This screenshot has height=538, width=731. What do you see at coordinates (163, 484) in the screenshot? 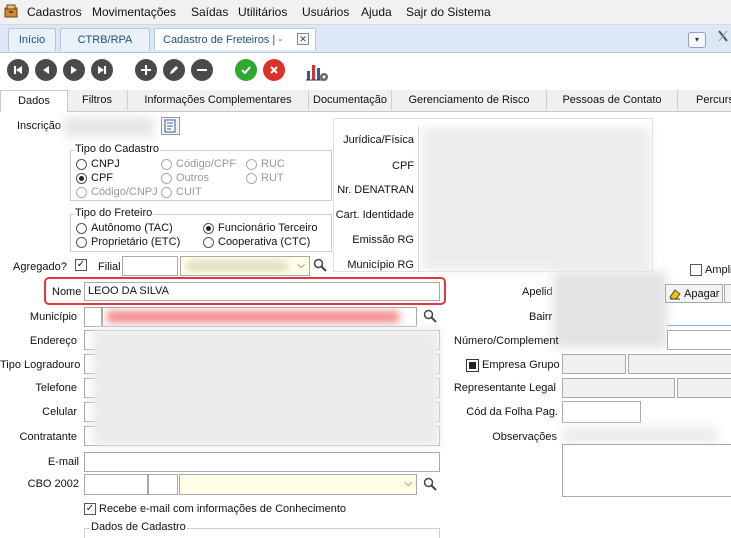
I see `cbo-digit-input` at bounding box center [163, 484].